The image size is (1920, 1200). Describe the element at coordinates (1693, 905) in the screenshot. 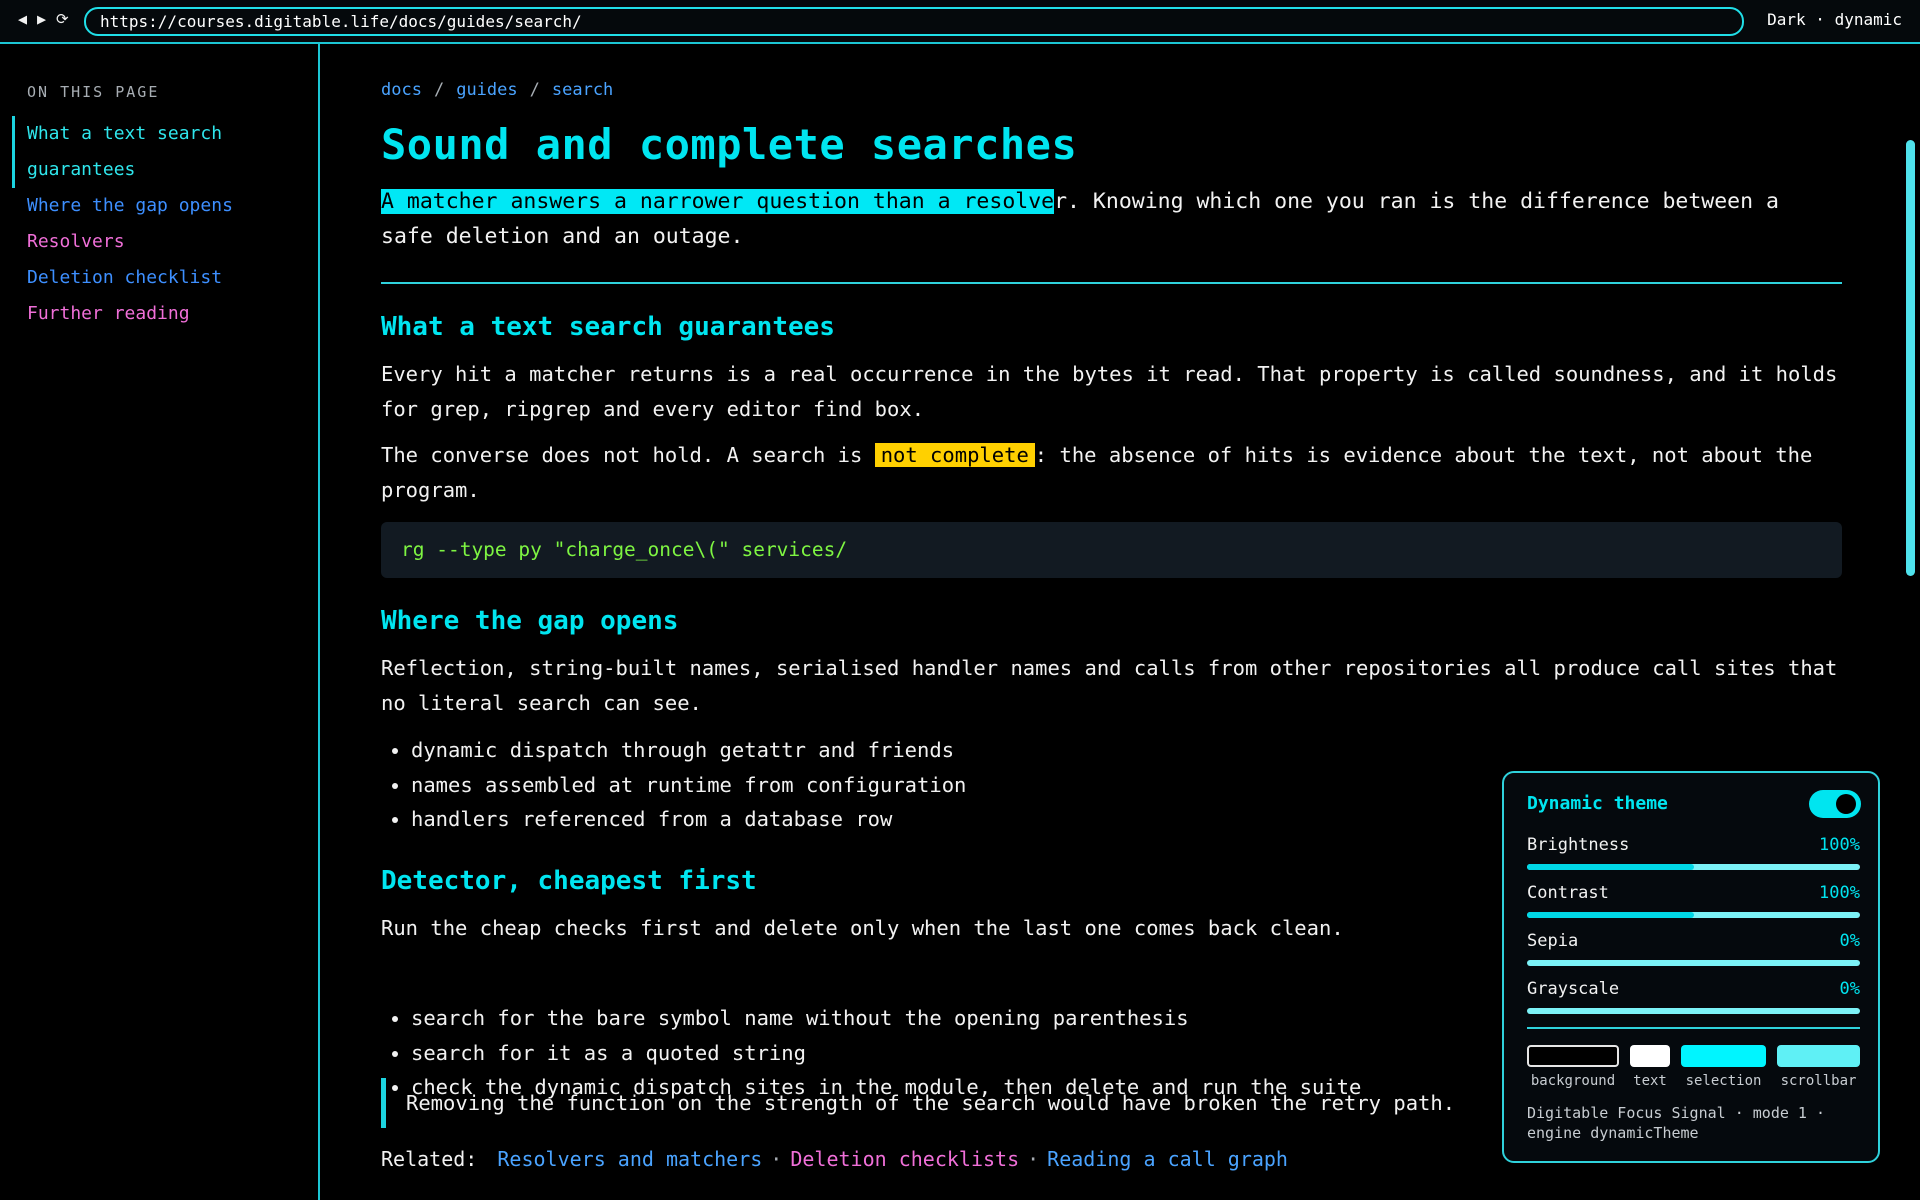

I see `slider-contrast: Contrast 100%` at that location.